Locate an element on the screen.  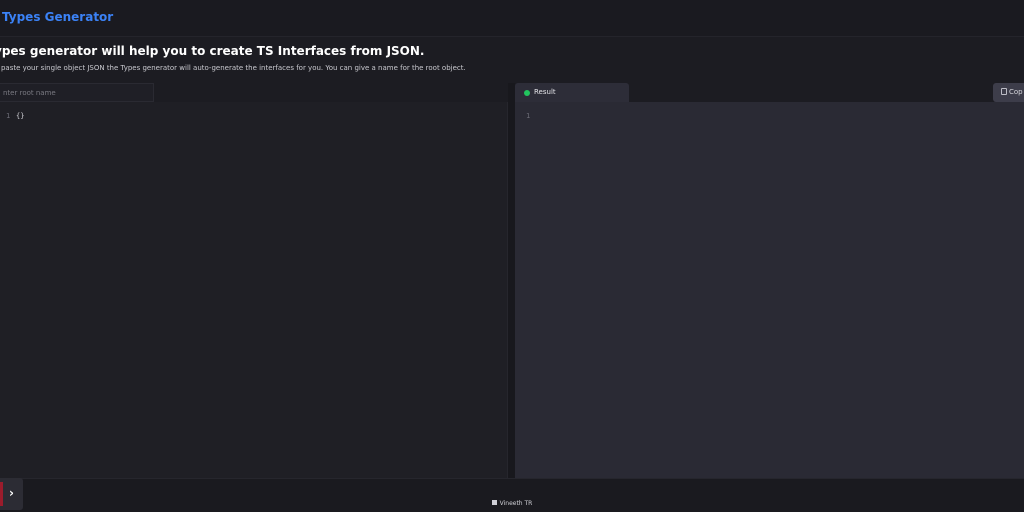
sidebar-toggle-strip is located at coordinates (1, 494).